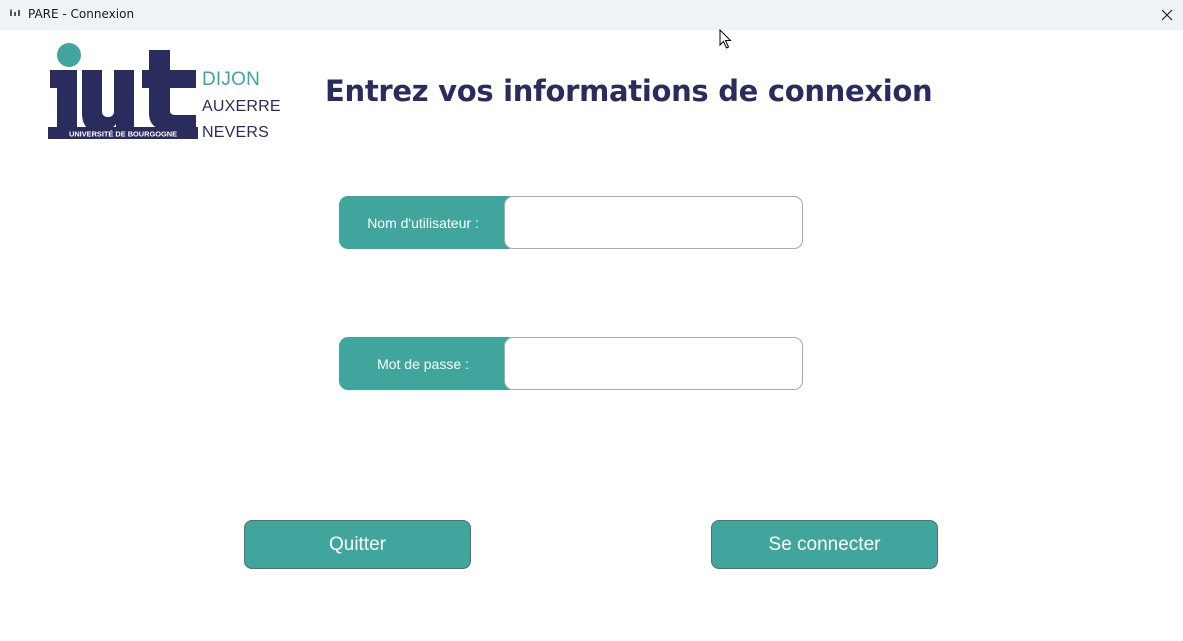  What do you see at coordinates (357, 544) in the screenshot?
I see `quit-button: Quitter` at bounding box center [357, 544].